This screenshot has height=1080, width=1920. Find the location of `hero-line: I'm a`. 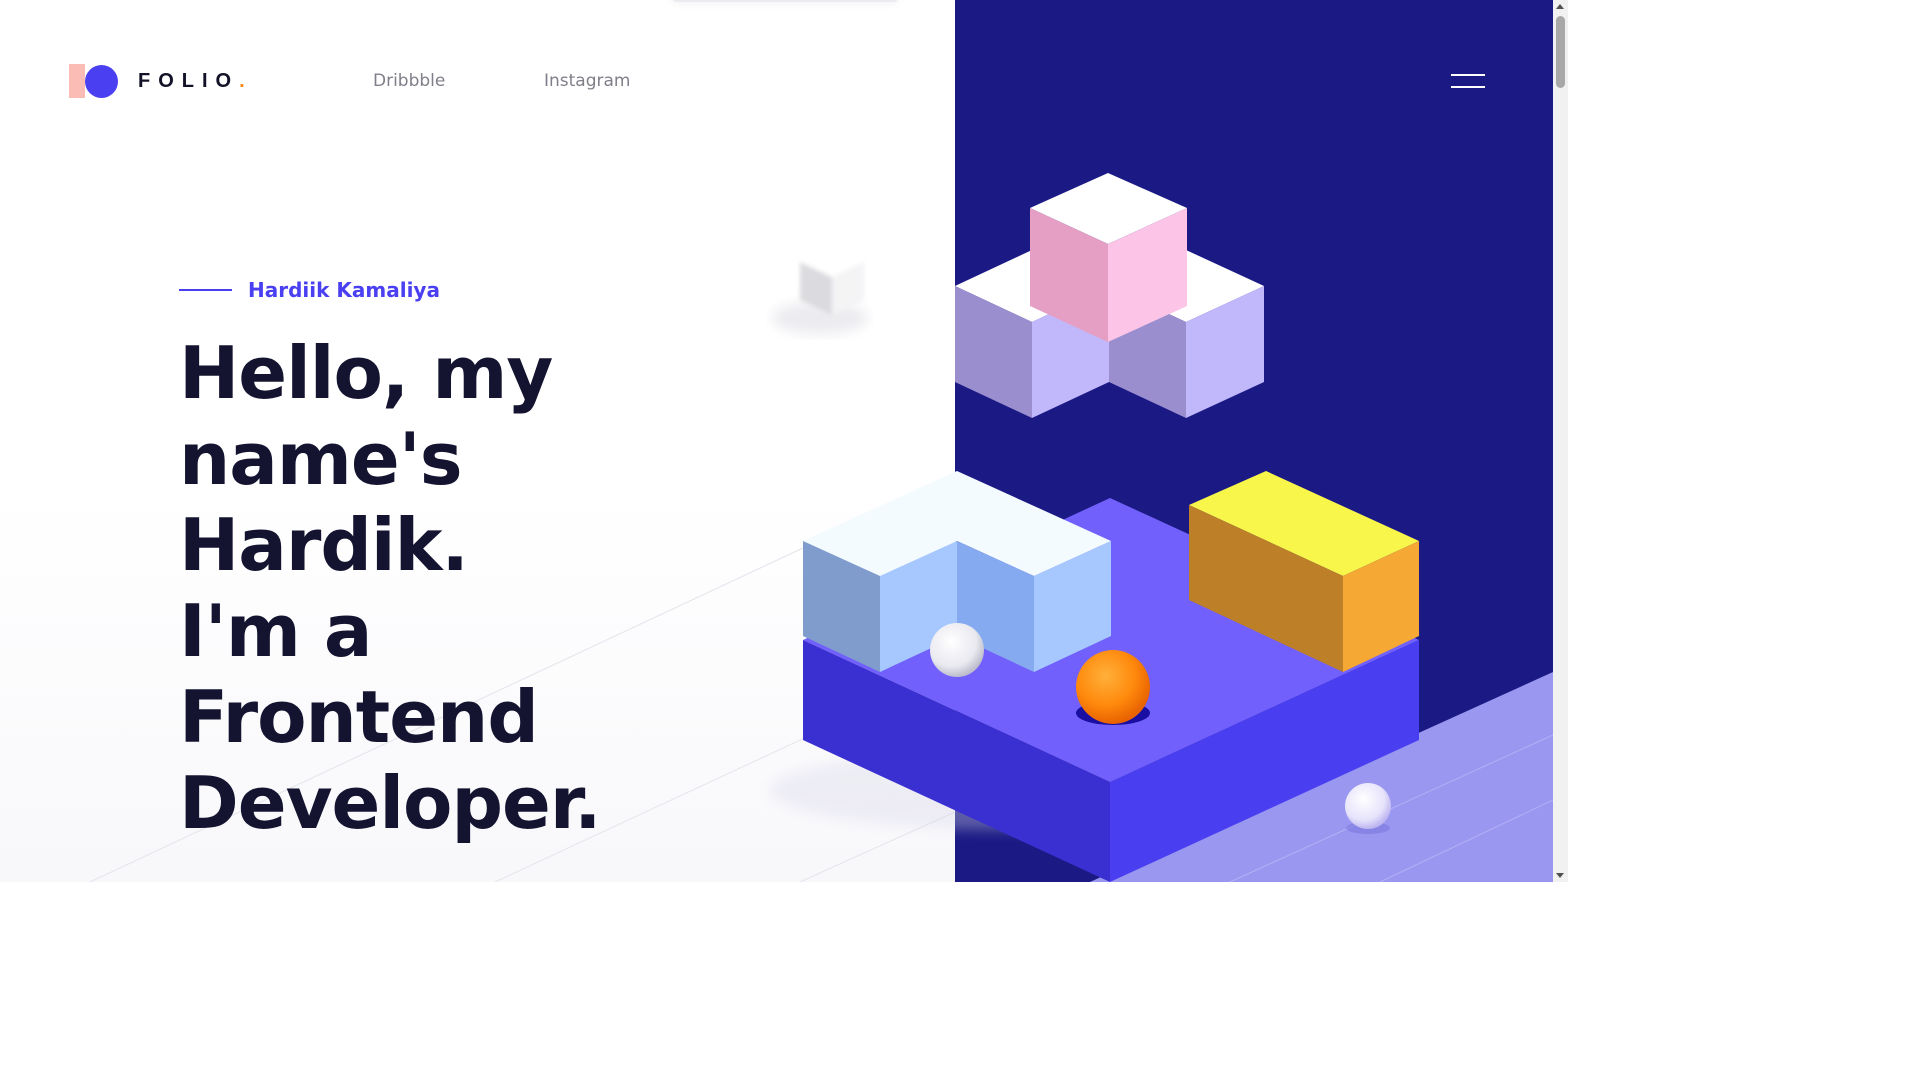

hero-line: I'm a is located at coordinates (276, 631).